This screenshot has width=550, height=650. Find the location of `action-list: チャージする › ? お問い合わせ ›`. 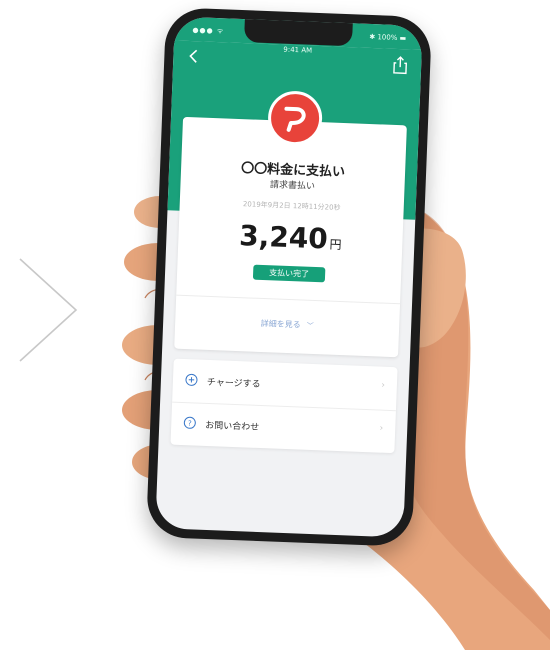

action-list: チャージする › ? お問い合わせ › is located at coordinates (284, 406).